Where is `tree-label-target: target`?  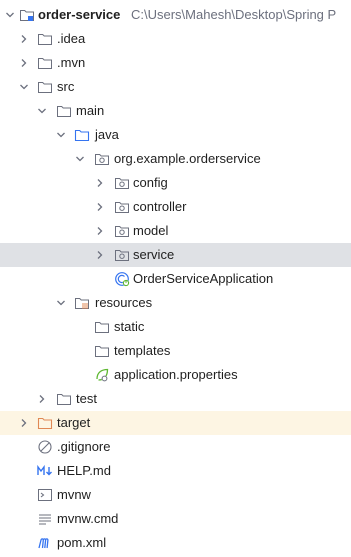
tree-label-target: target is located at coordinates (74, 422).